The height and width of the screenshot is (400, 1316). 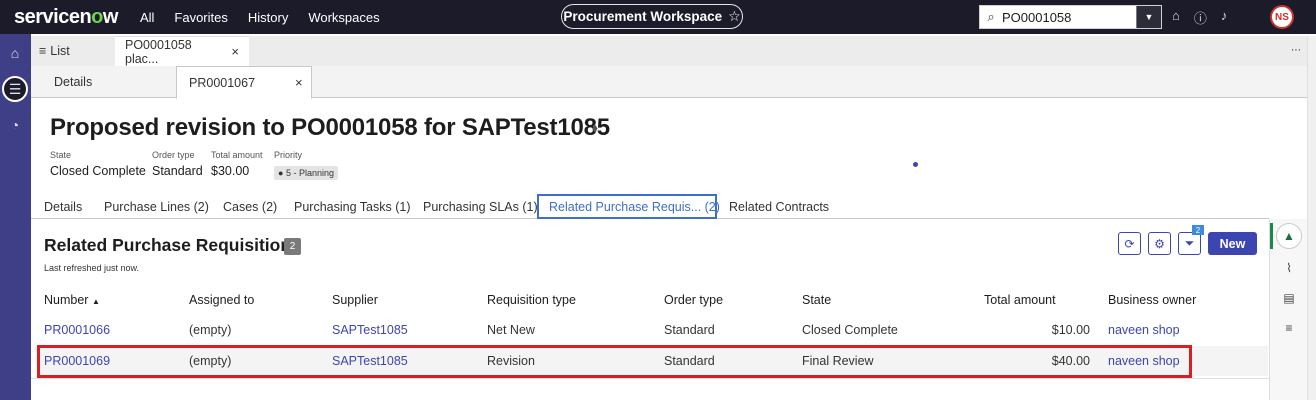 What do you see at coordinates (95, 301) in the screenshot?
I see `sort-asc-icon: ▲` at bounding box center [95, 301].